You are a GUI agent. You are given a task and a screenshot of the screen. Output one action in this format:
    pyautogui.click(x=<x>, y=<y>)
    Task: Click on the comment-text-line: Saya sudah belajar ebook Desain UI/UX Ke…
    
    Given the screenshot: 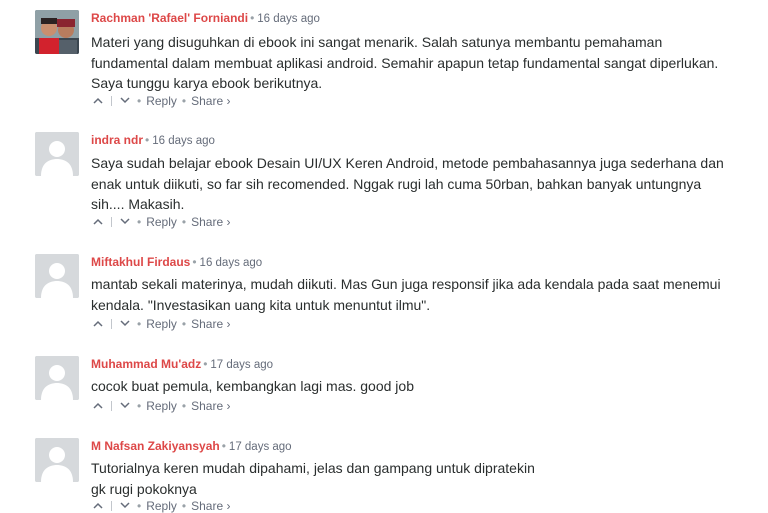 What is the action you would take?
    pyautogui.click(x=407, y=163)
    